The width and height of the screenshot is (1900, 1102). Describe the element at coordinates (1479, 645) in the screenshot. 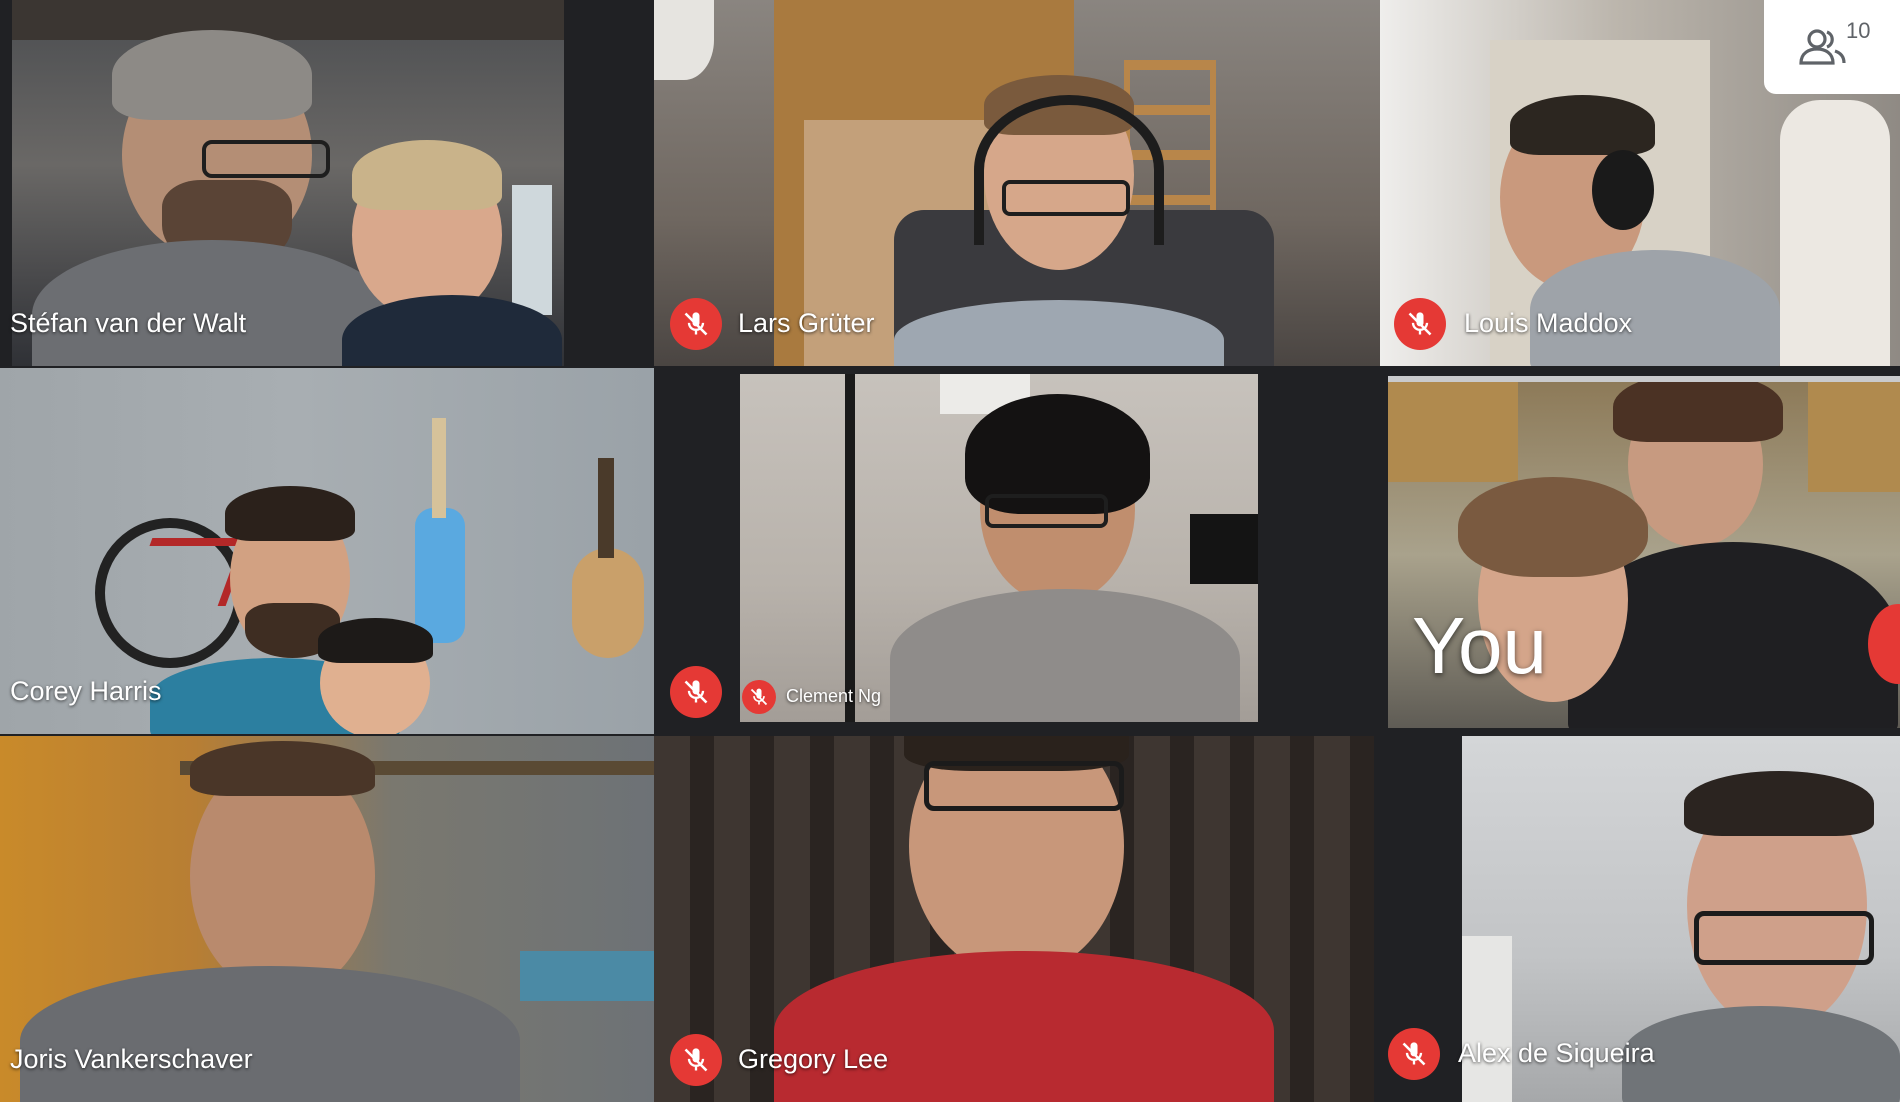

I see `self-label: You` at that location.